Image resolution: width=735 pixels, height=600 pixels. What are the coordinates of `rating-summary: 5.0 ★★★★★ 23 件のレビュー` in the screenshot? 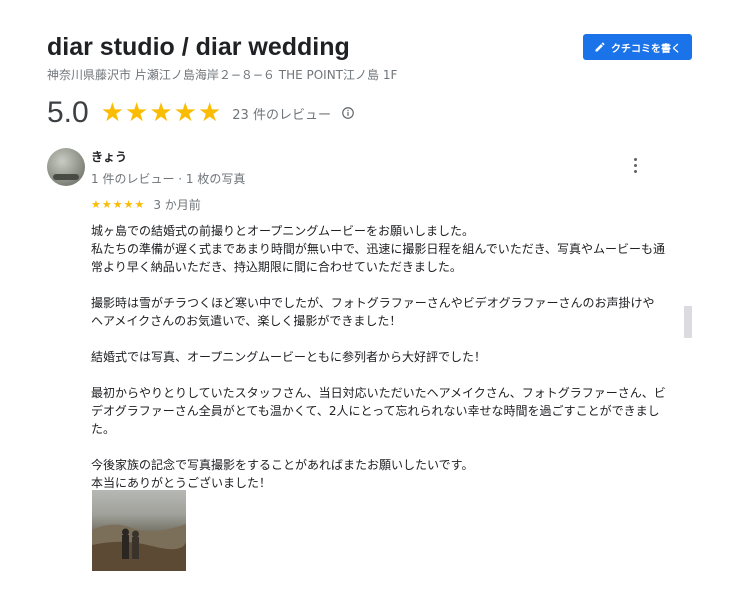 It's located at (201, 113).